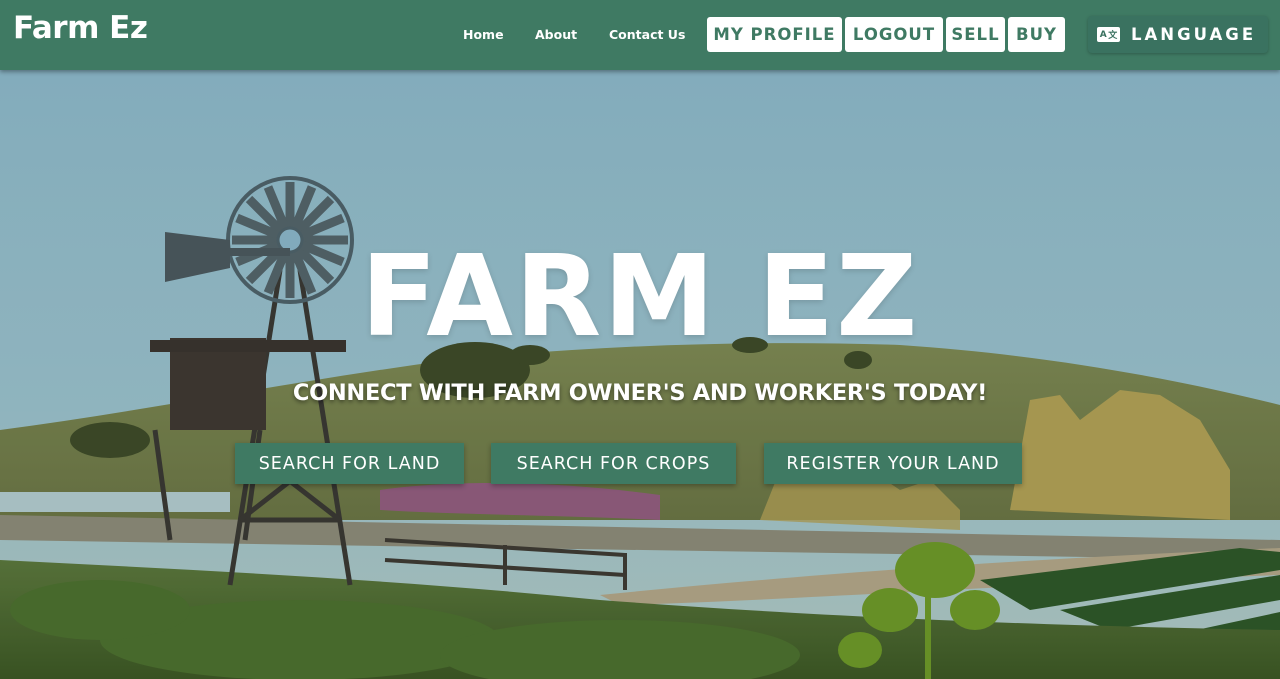  What do you see at coordinates (349, 463) in the screenshot?
I see `search-for-land-button: SEARCH FOR LAND` at bounding box center [349, 463].